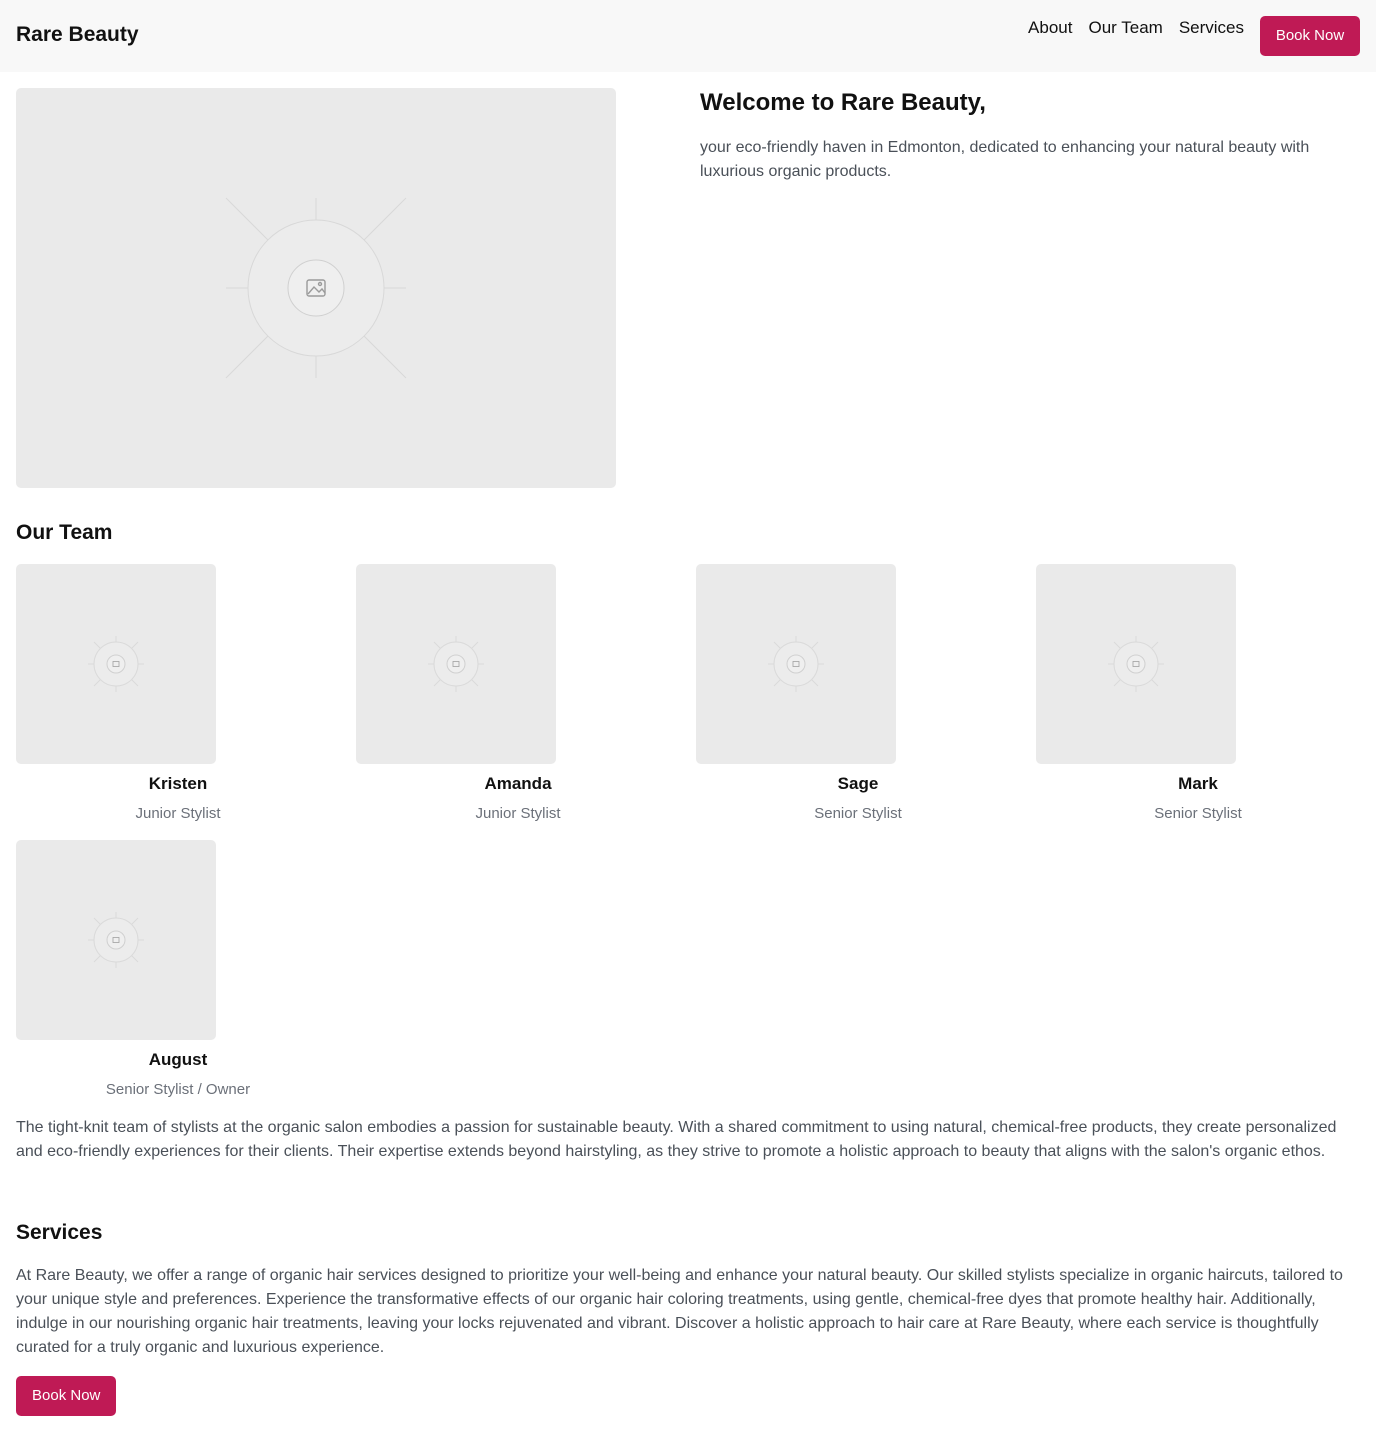 This screenshot has height=1432, width=1376. What do you see at coordinates (1198, 783) in the screenshot?
I see `team-member-name: Mark` at bounding box center [1198, 783].